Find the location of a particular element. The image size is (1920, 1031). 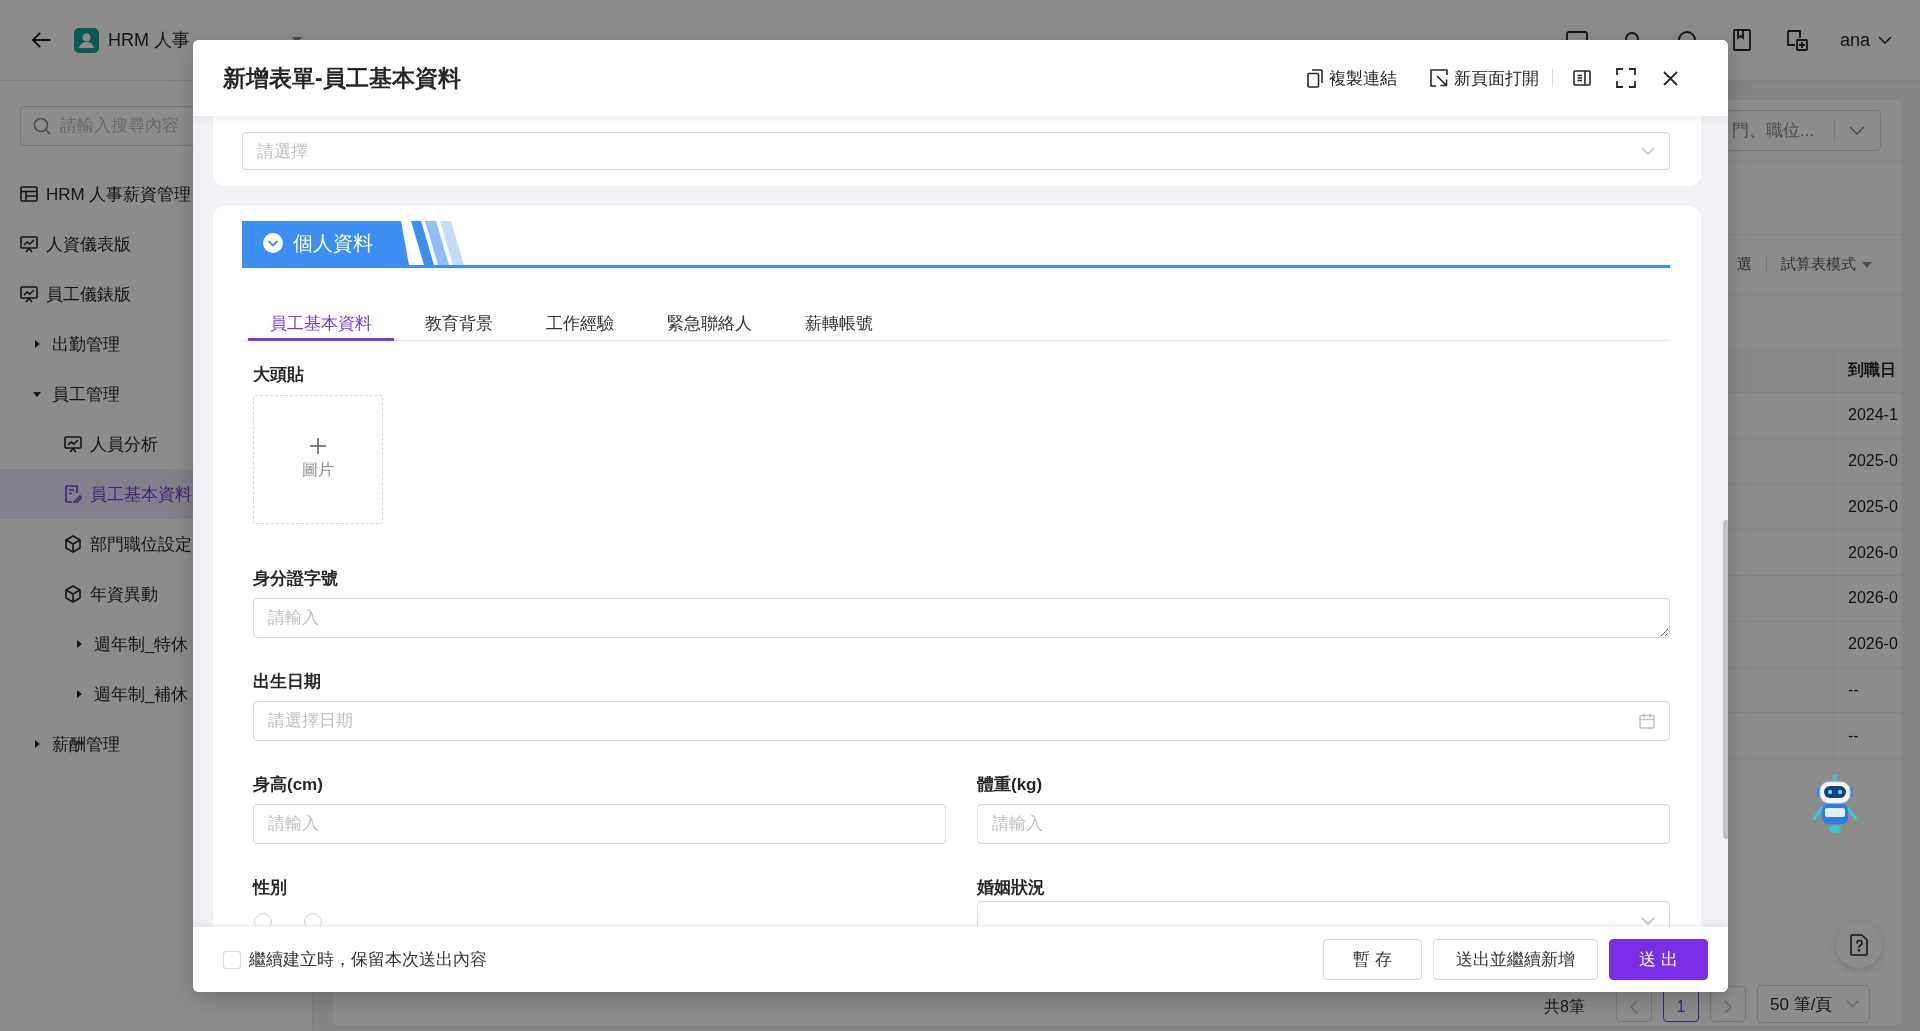

back-icon is located at coordinates (41, 40).